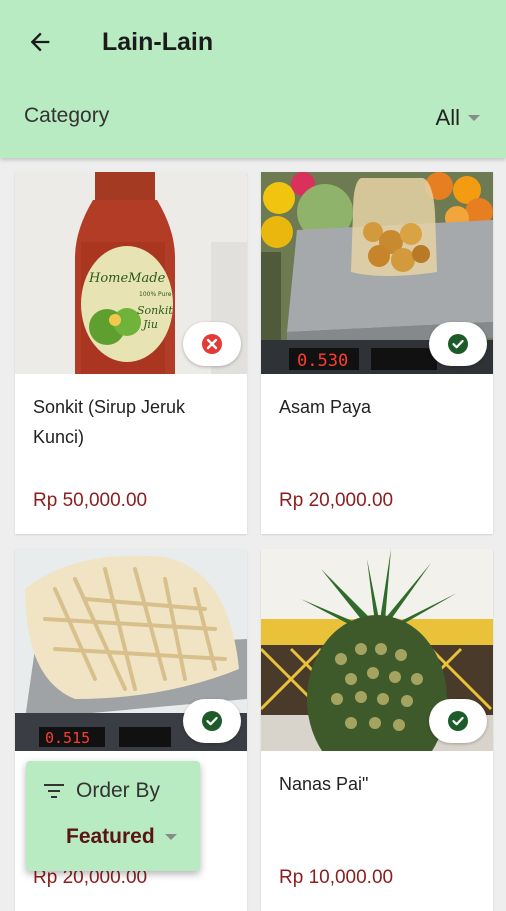  Describe the element at coordinates (67, 738) in the screenshot. I see `scale-reading: 0.515` at that location.